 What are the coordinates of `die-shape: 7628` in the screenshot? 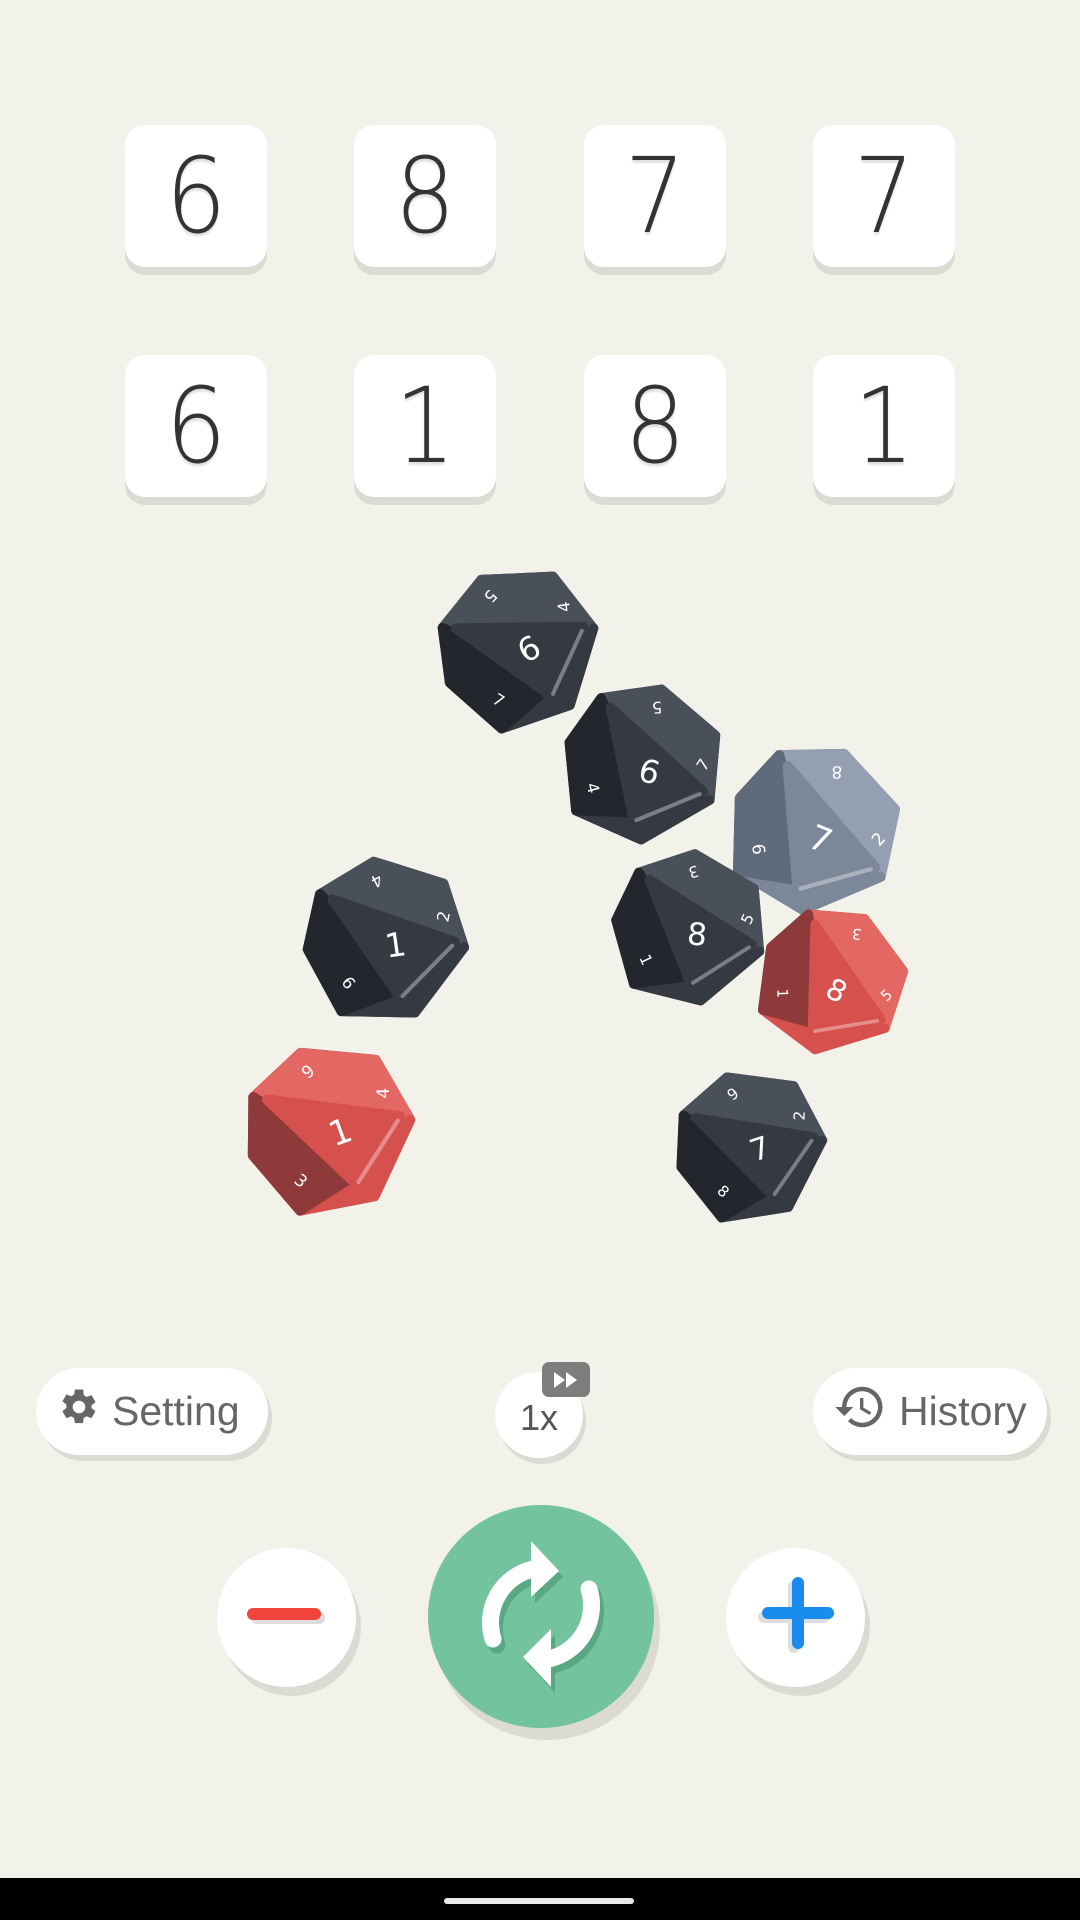 It's located at (752, 1147).